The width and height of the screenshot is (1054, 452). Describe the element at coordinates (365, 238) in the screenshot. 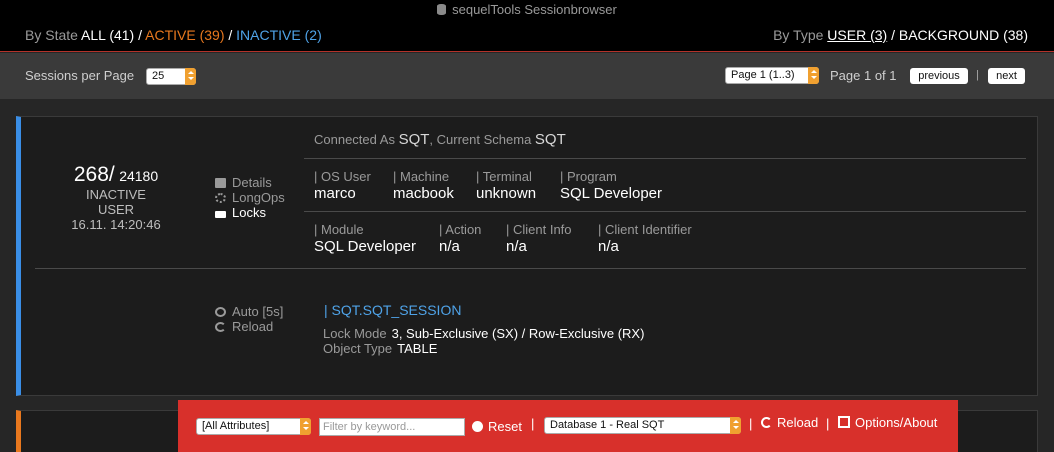

I see `field-module: | Module SQL Developer` at that location.